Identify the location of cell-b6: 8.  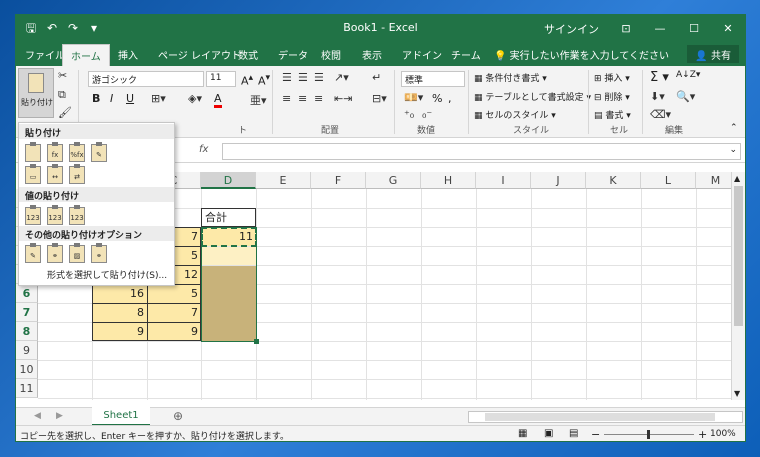
(119, 312).